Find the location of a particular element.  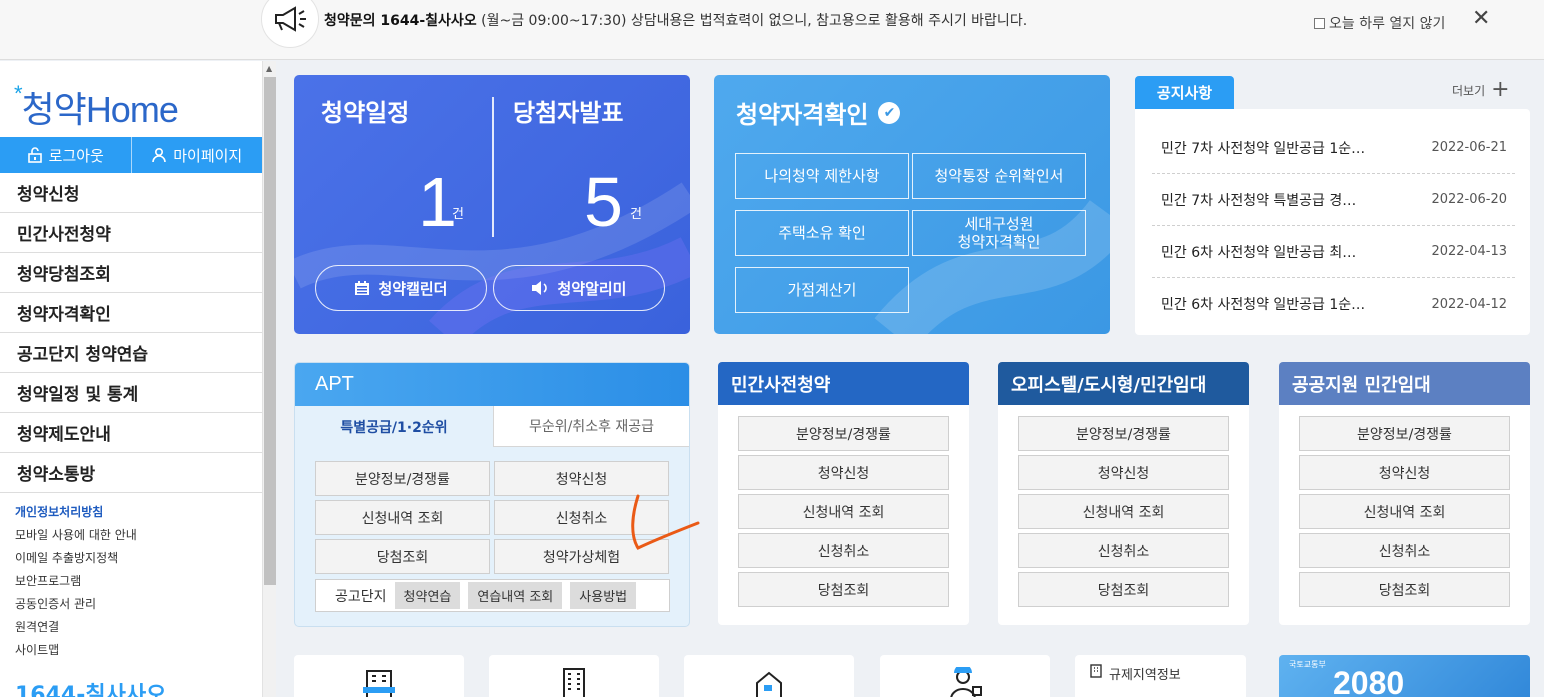

notice-row: 민간 7차 사전청약 특별공급 경… 2022-06-20 is located at coordinates (1333, 200).